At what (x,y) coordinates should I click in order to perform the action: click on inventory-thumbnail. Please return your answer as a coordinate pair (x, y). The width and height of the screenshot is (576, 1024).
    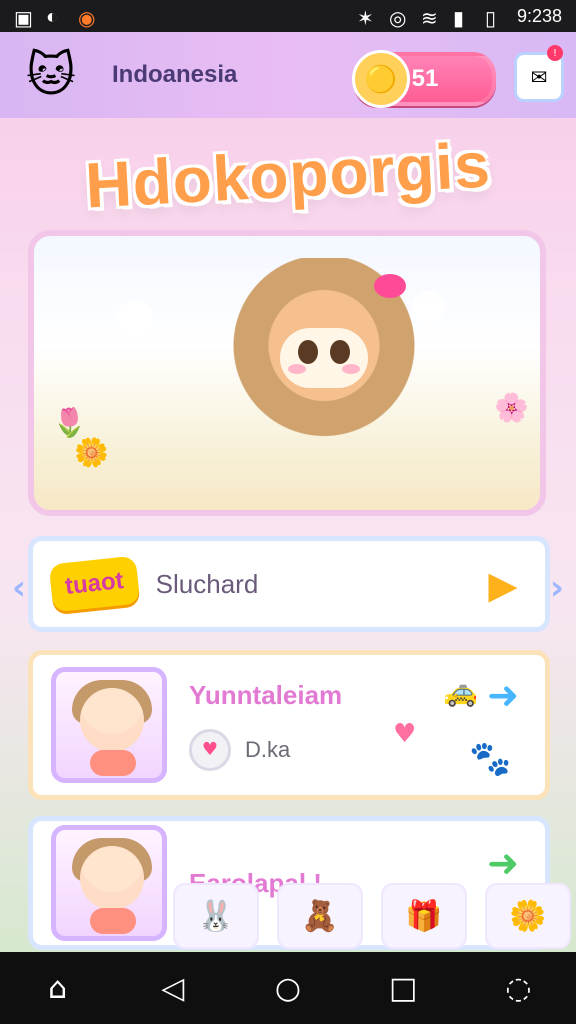
    Looking at the image, I should click on (109, 883).